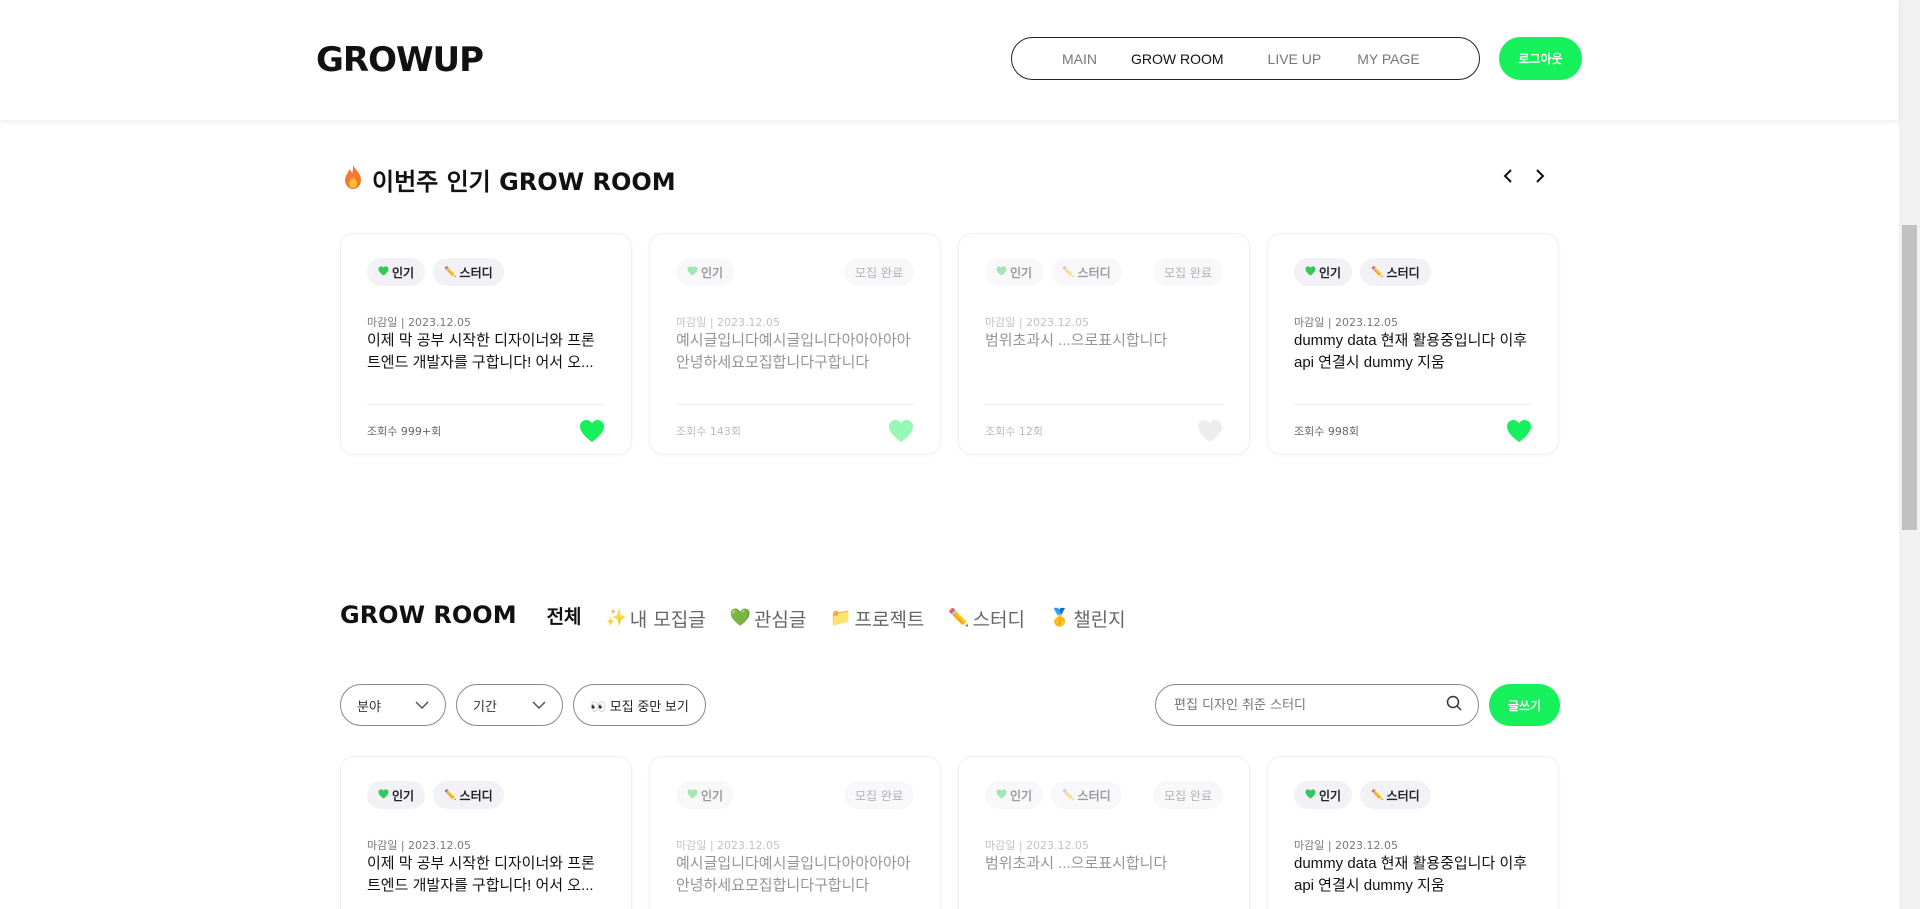 This screenshot has width=1920, height=909. What do you see at coordinates (740, 618) in the screenshot?
I see `green-heart-icon: 💚` at bounding box center [740, 618].